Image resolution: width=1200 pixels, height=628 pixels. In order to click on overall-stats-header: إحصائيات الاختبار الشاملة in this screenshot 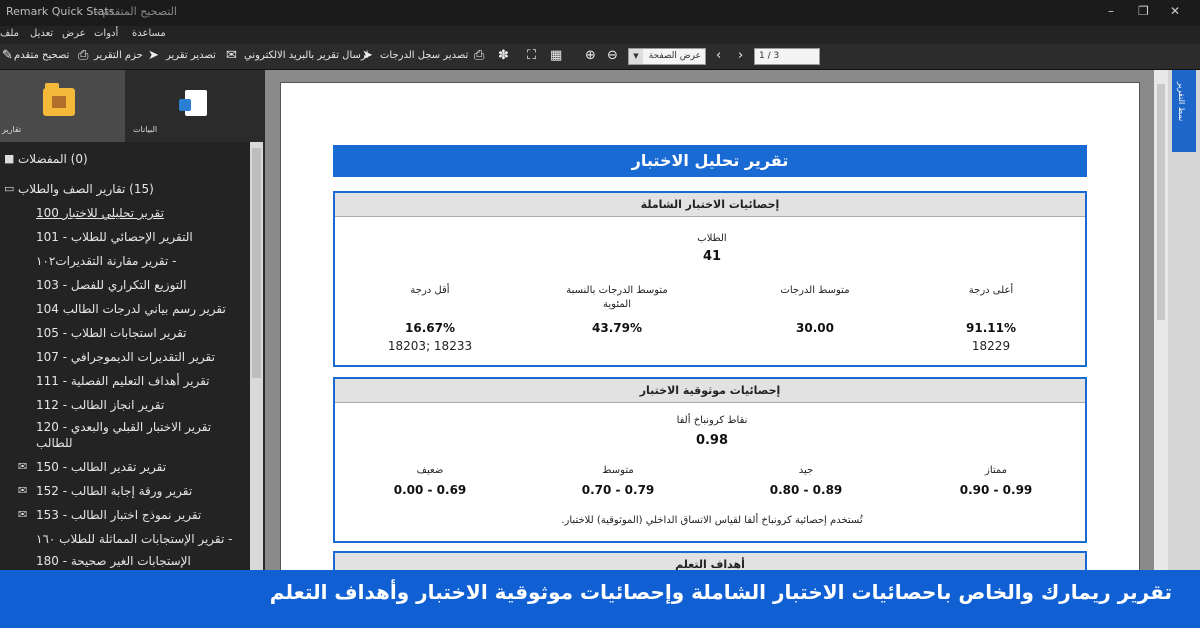, I will do `click(710, 205)`.